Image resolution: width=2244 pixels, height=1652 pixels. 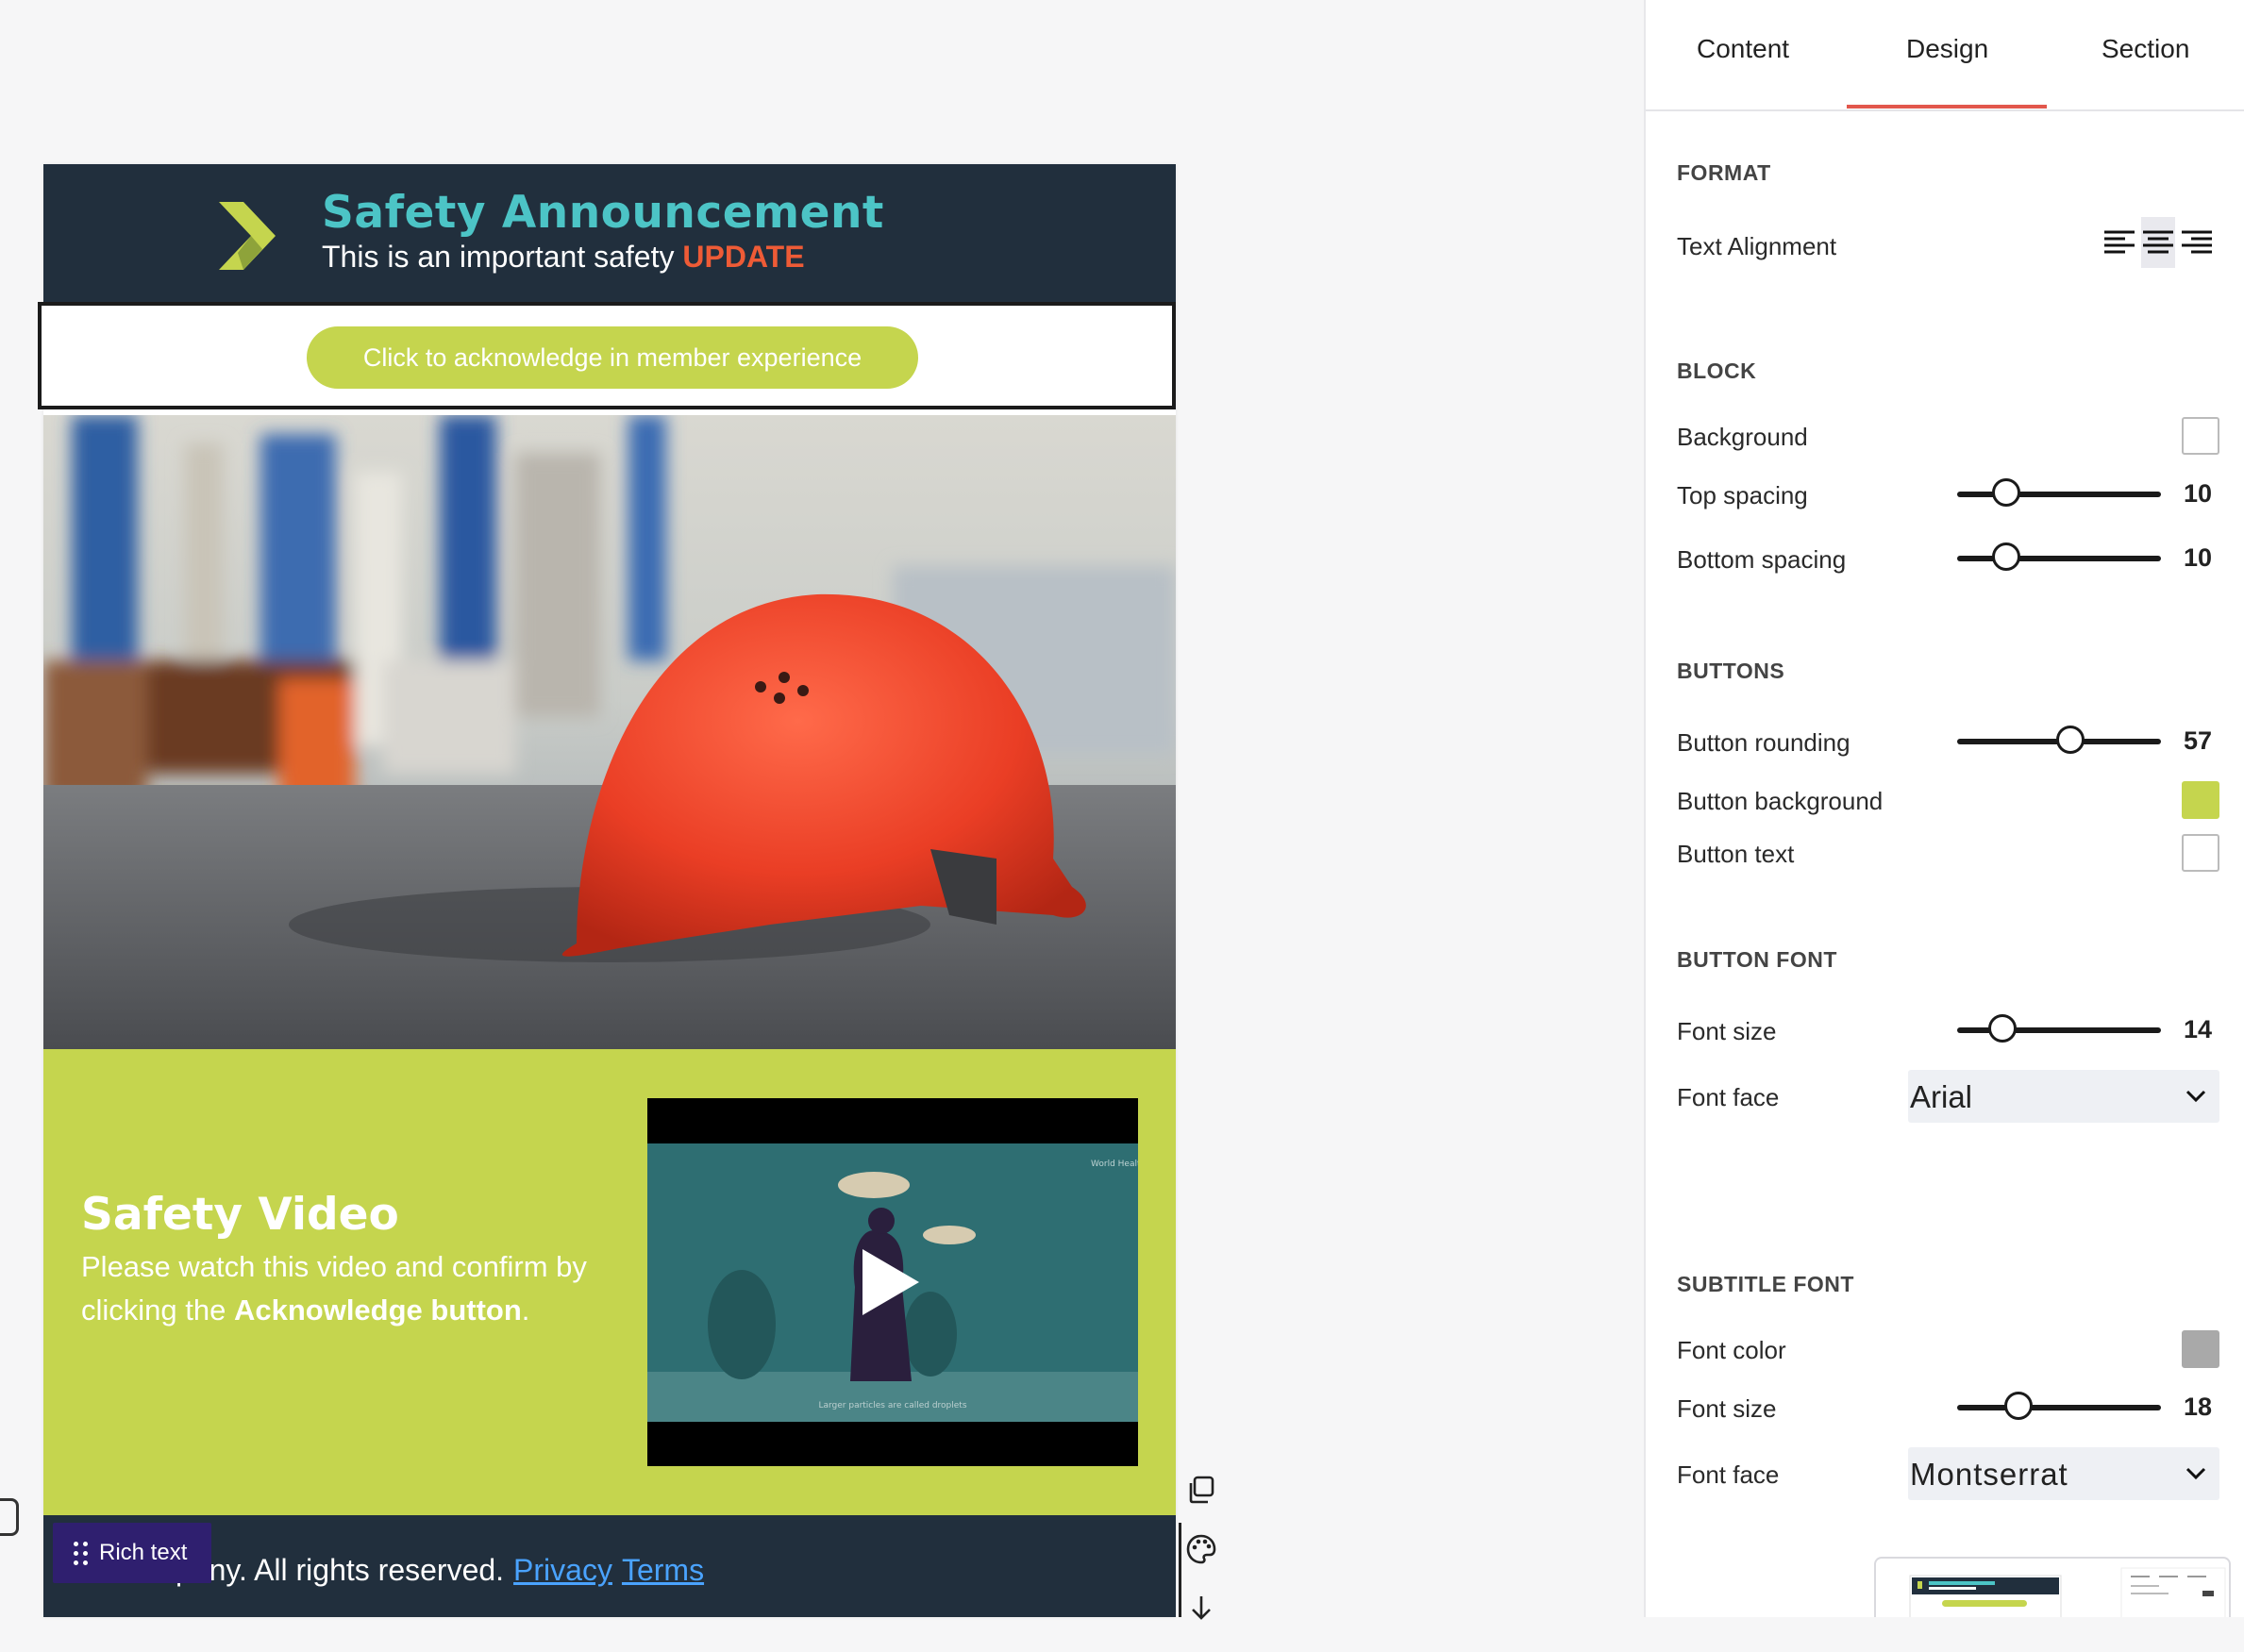 What do you see at coordinates (1731, 671) in the screenshot?
I see `buttons-heading: BUTTONS` at bounding box center [1731, 671].